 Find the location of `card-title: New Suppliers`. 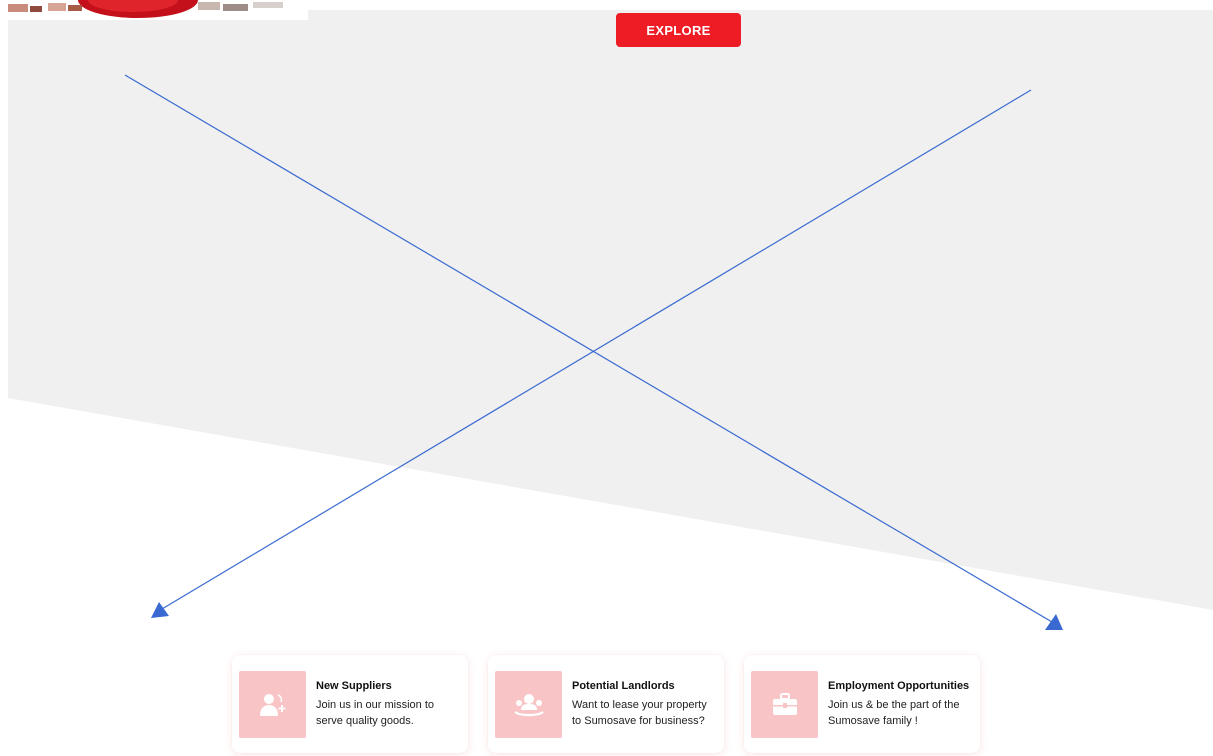

card-title: New Suppliers is located at coordinates (354, 685).